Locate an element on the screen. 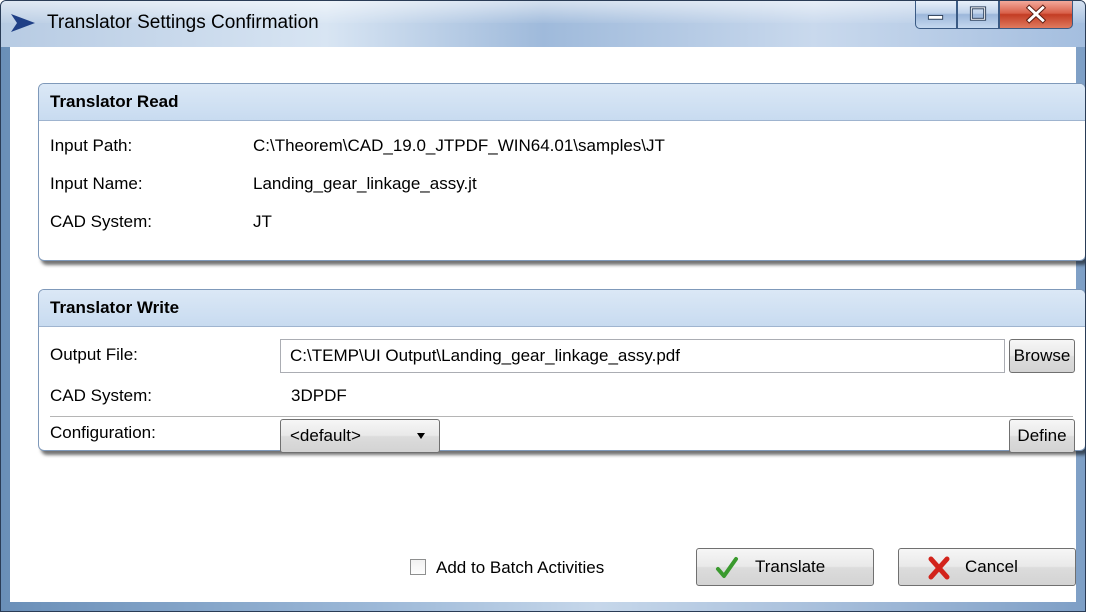  cancel-label: Cancel is located at coordinates (991, 566).